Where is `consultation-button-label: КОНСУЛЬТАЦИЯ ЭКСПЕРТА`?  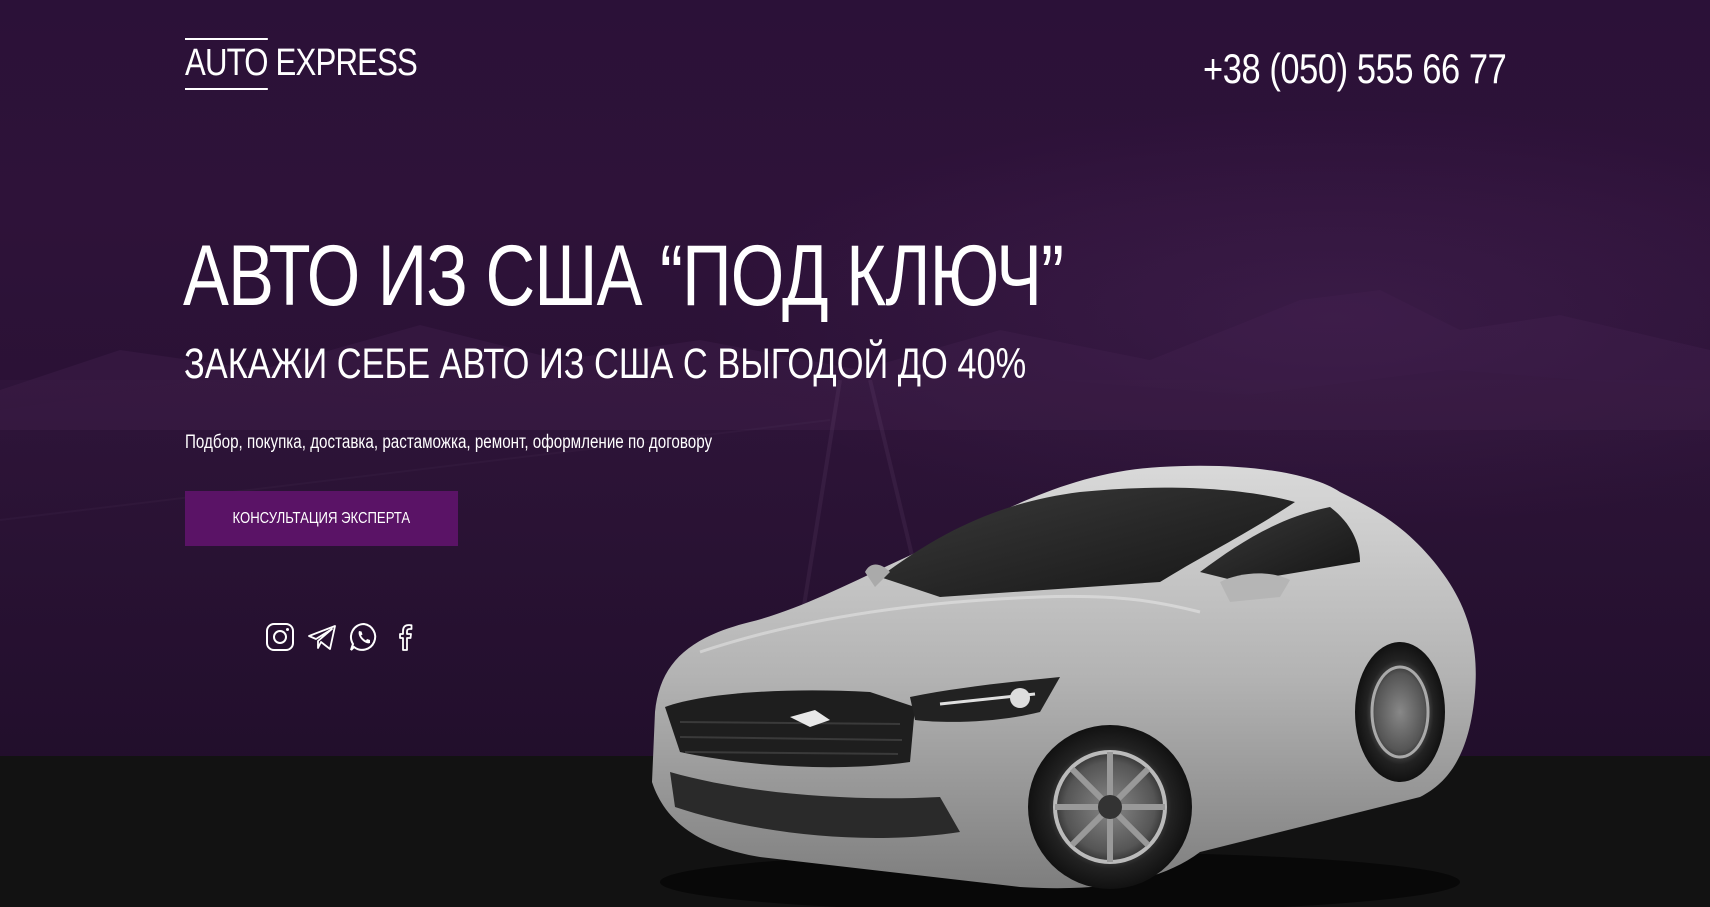
consultation-button-label: КОНСУЛЬТАЦИЯ ЭКСПЕРТА is located at coordinates (321, 518).